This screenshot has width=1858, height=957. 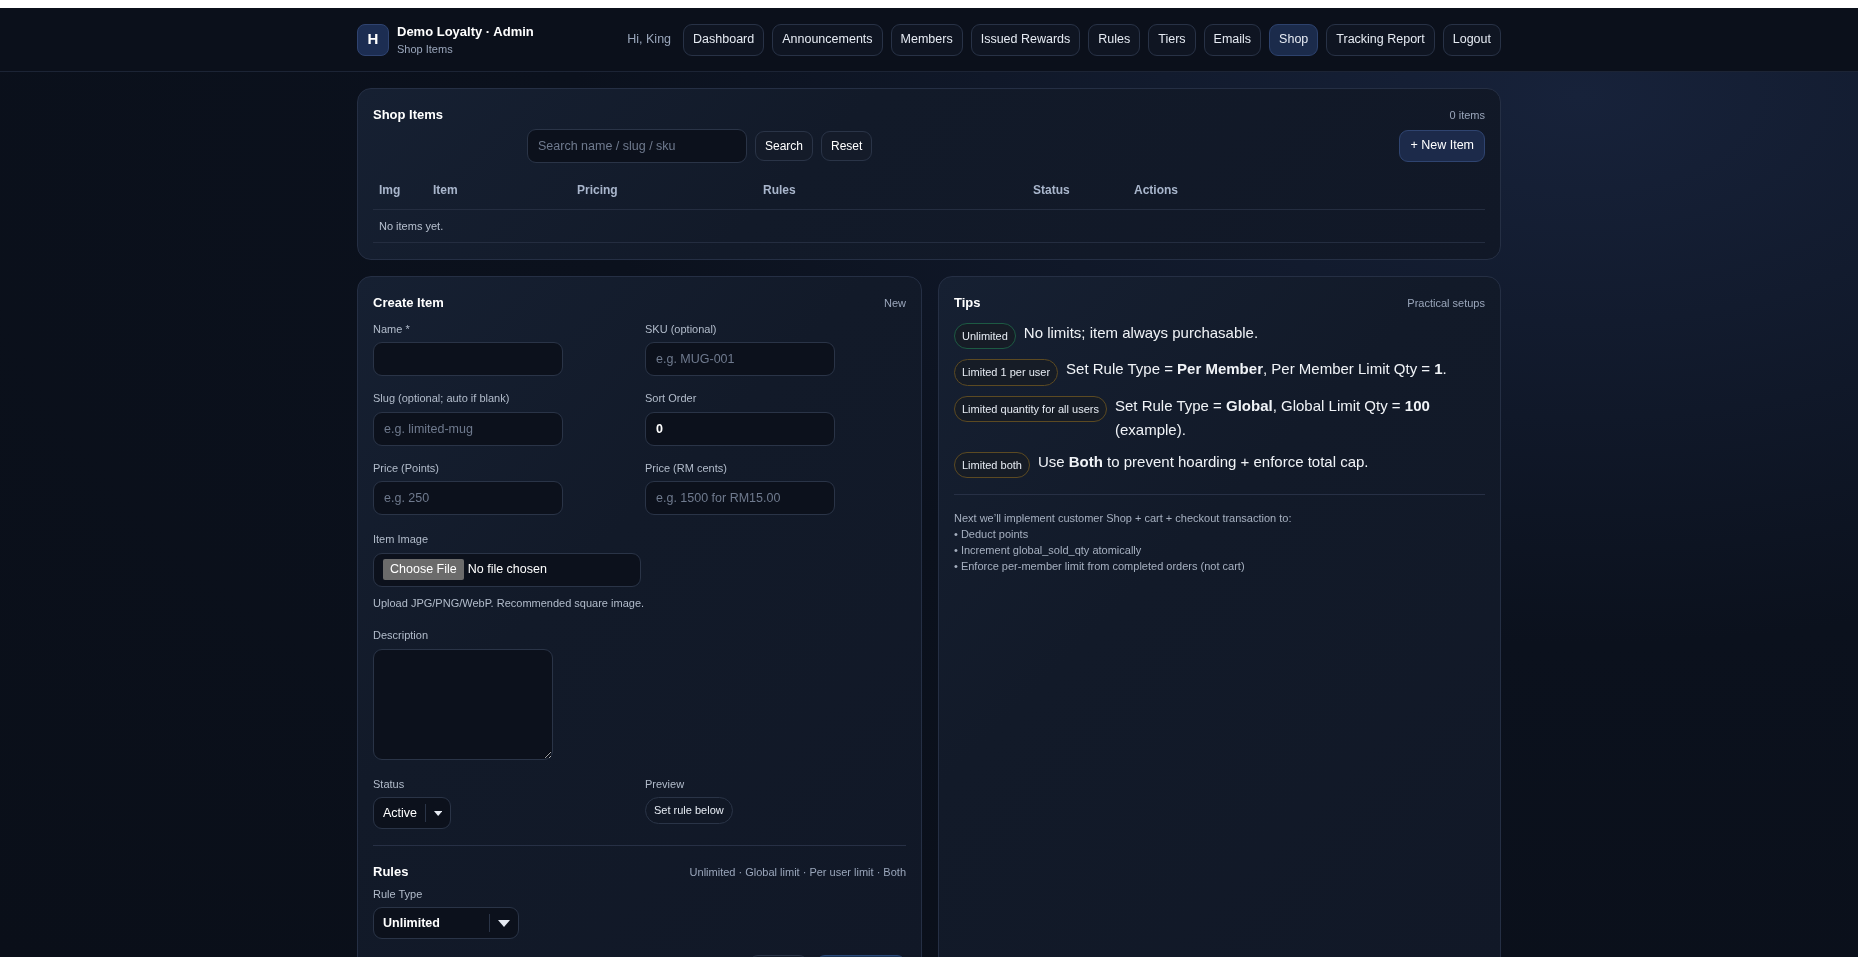 I want to click on note-text: • Deduct points, so click(x=992, y=534).